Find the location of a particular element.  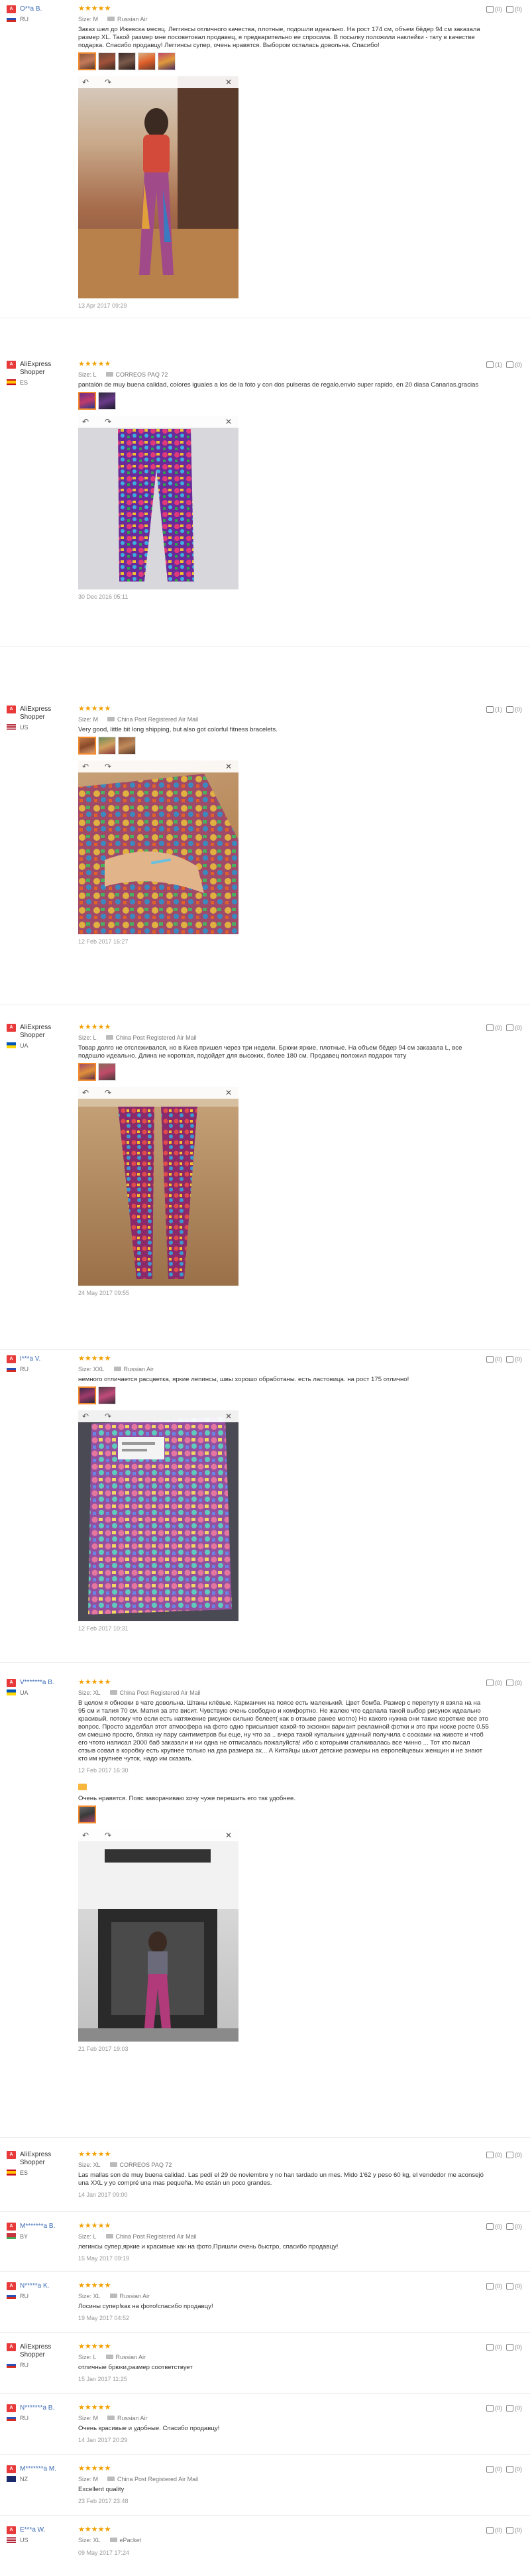

review-text: отличные брюки,размер соответствует is located at coordinates (135, 2367).